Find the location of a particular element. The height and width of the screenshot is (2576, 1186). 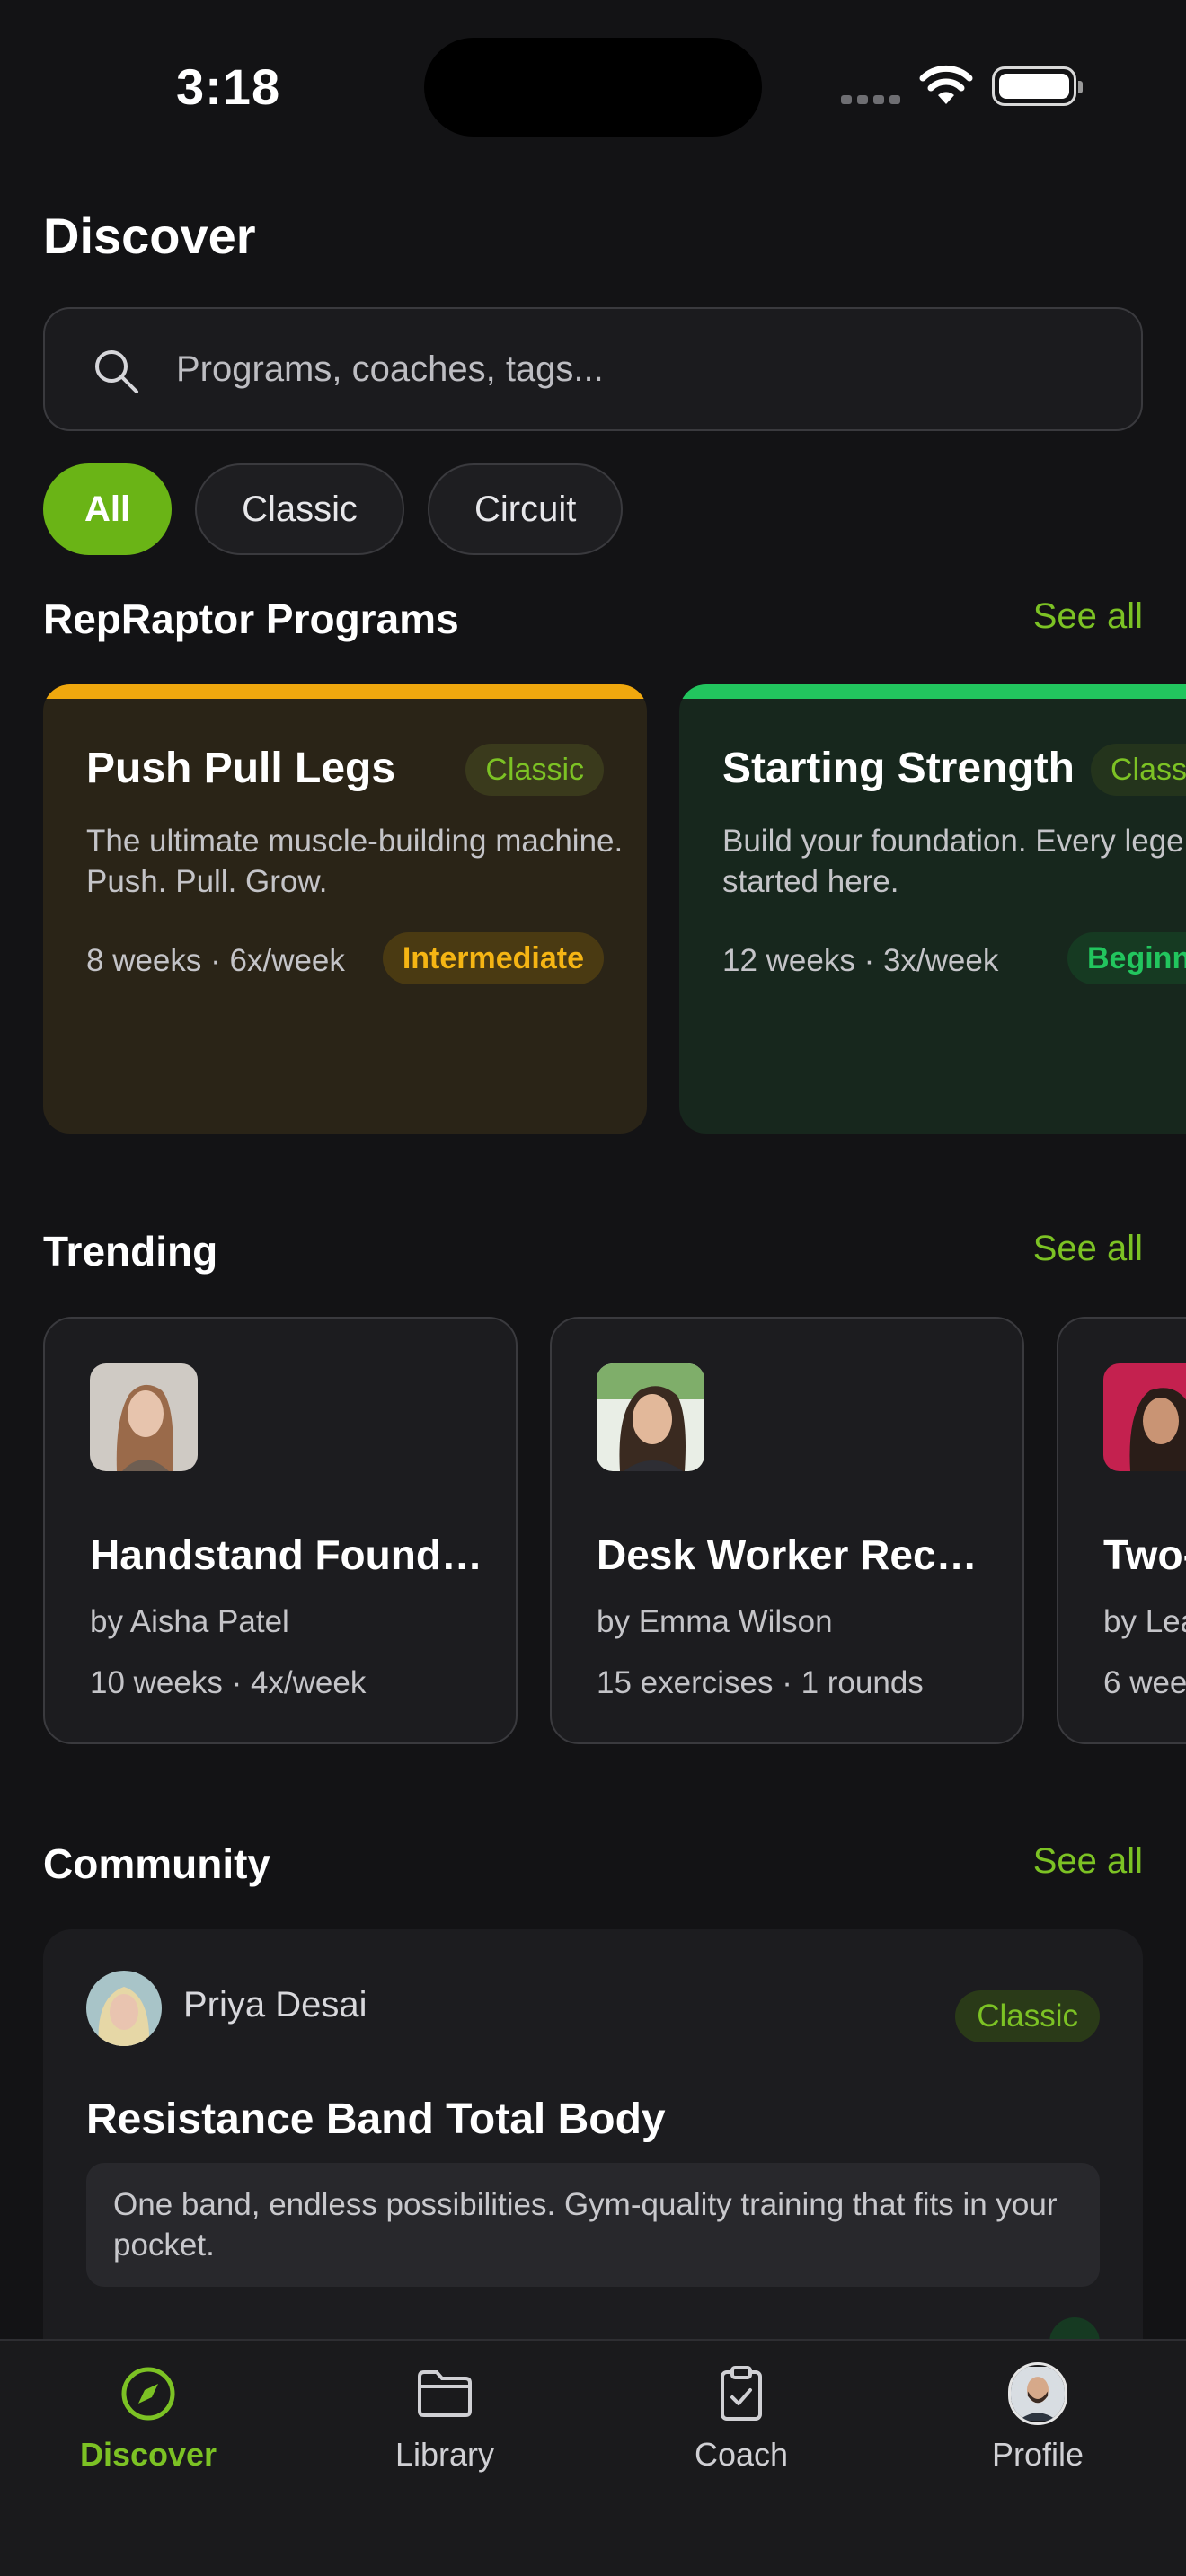

see-all-community-link: See all is located at coordinates (1088, 1861).